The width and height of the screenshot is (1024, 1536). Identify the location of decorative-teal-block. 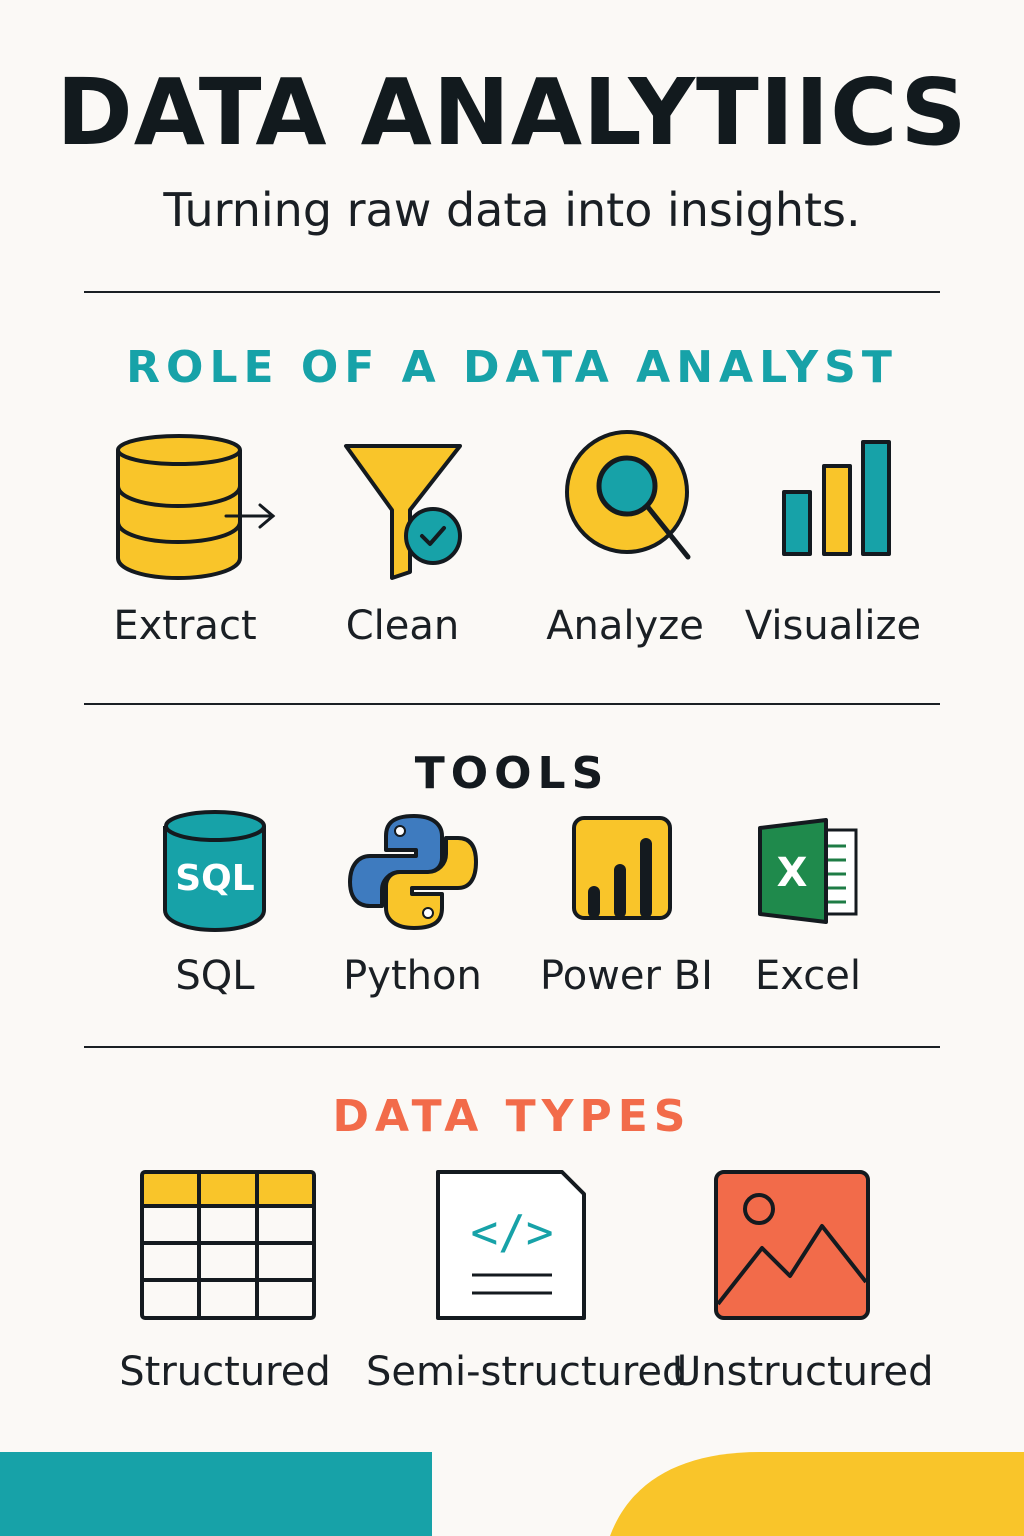
(216, 1494).